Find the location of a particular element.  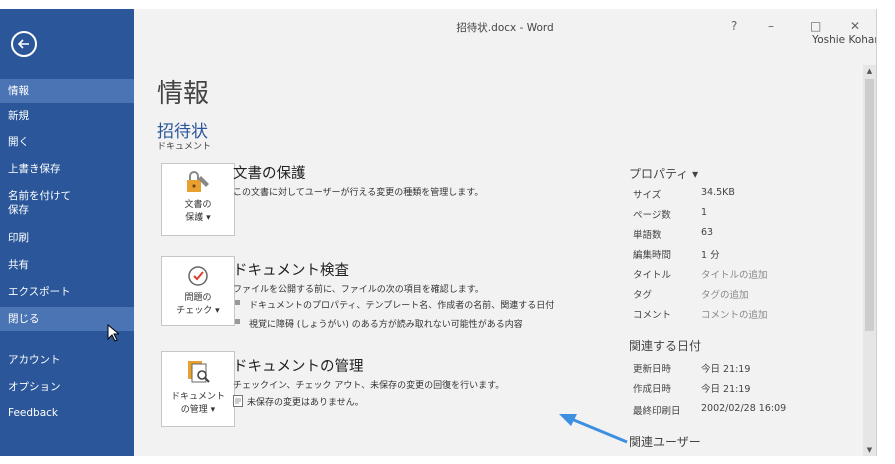

lock-icon is located at coordinates (199, 184).